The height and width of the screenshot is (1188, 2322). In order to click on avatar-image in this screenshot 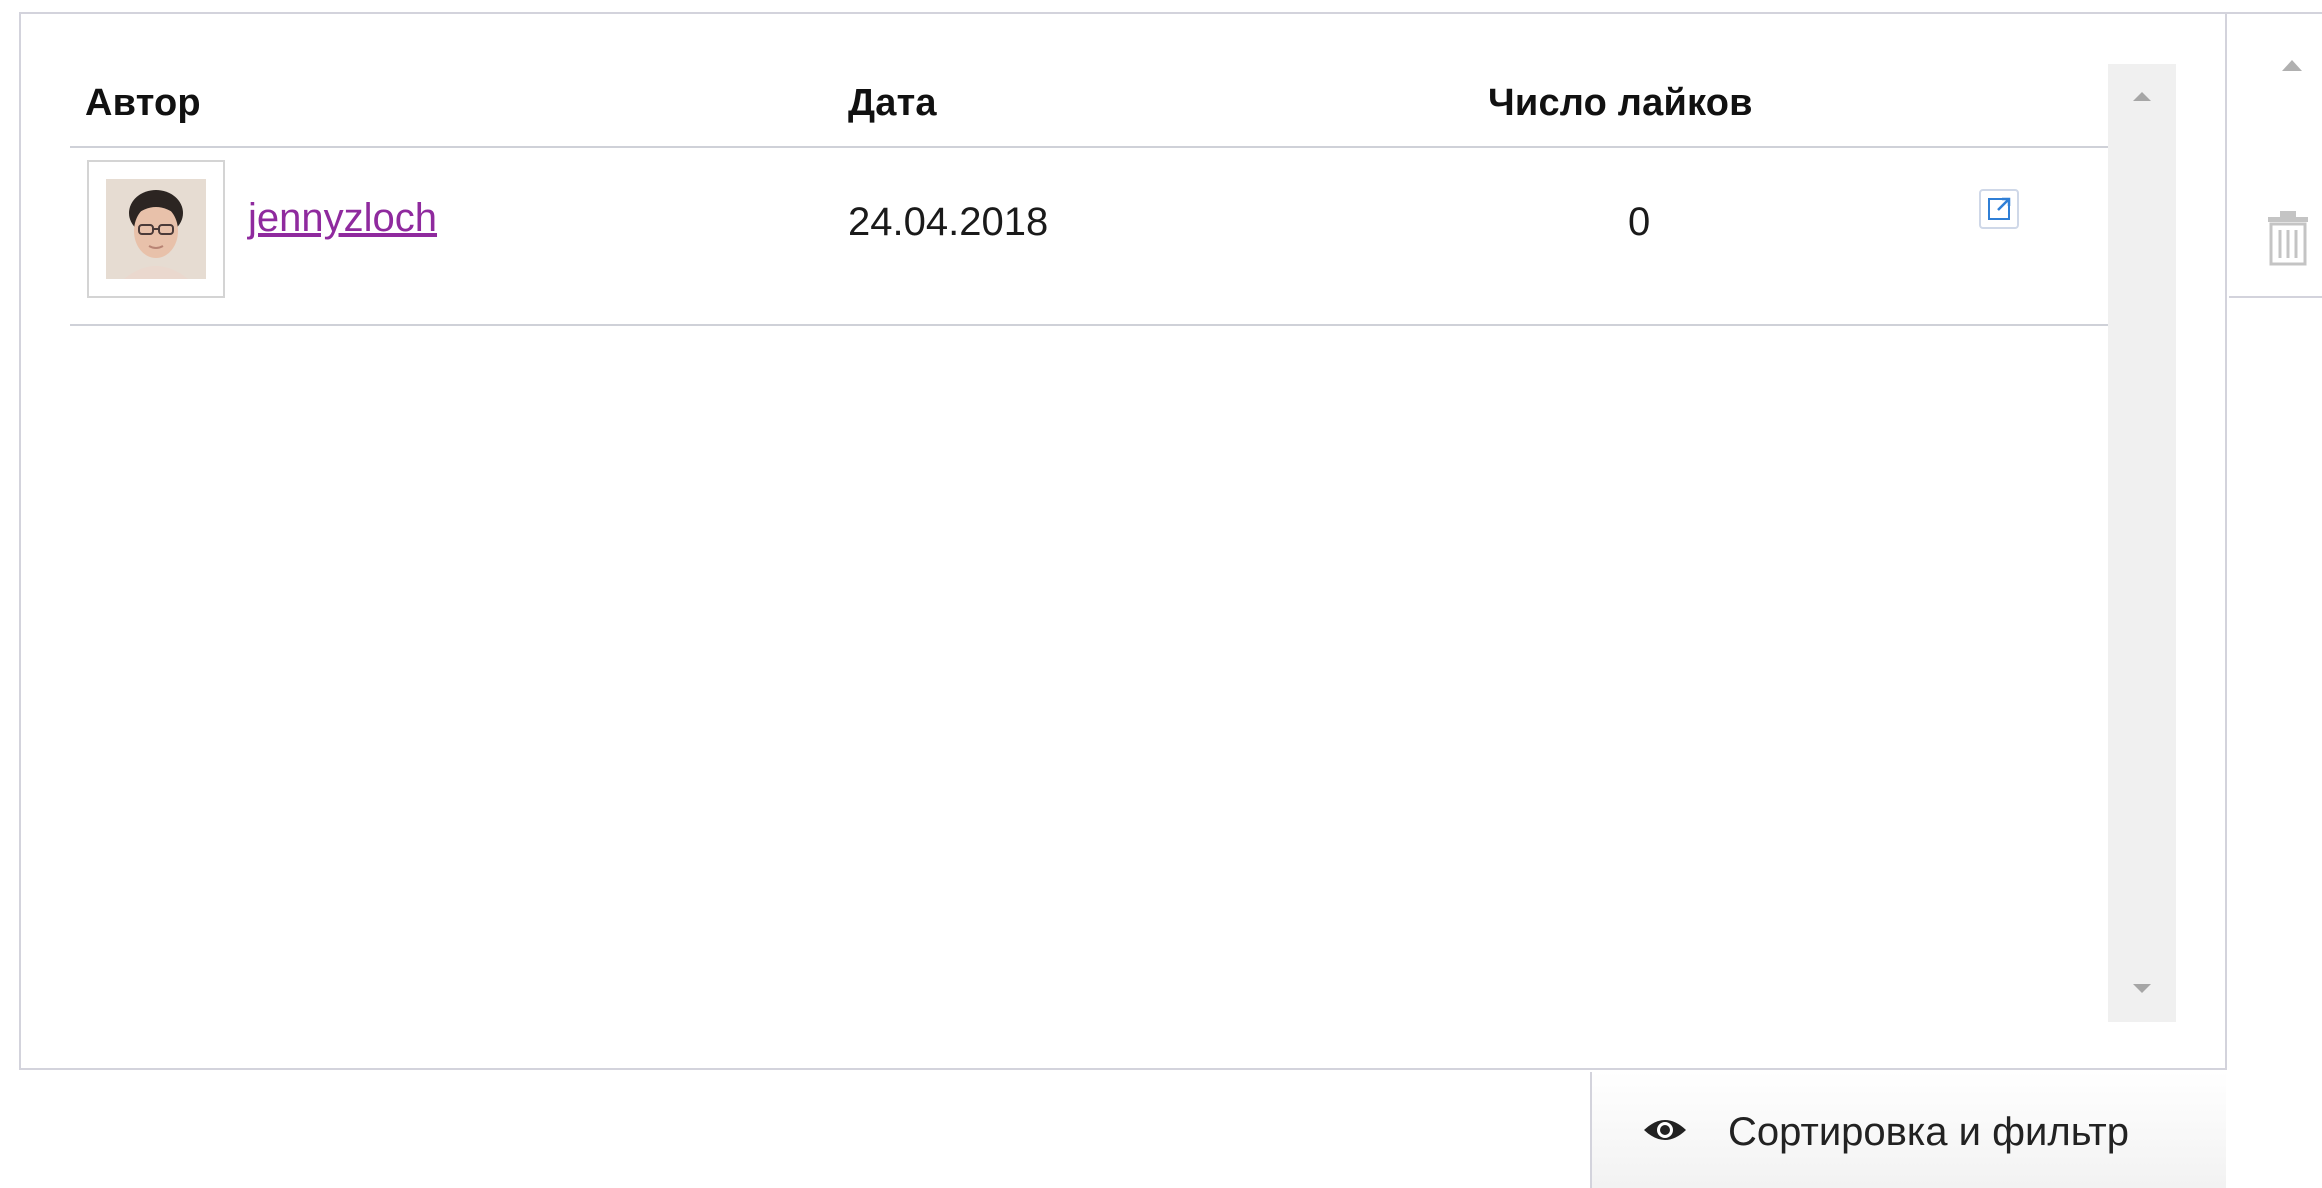, I will do `click(156, 229)`.